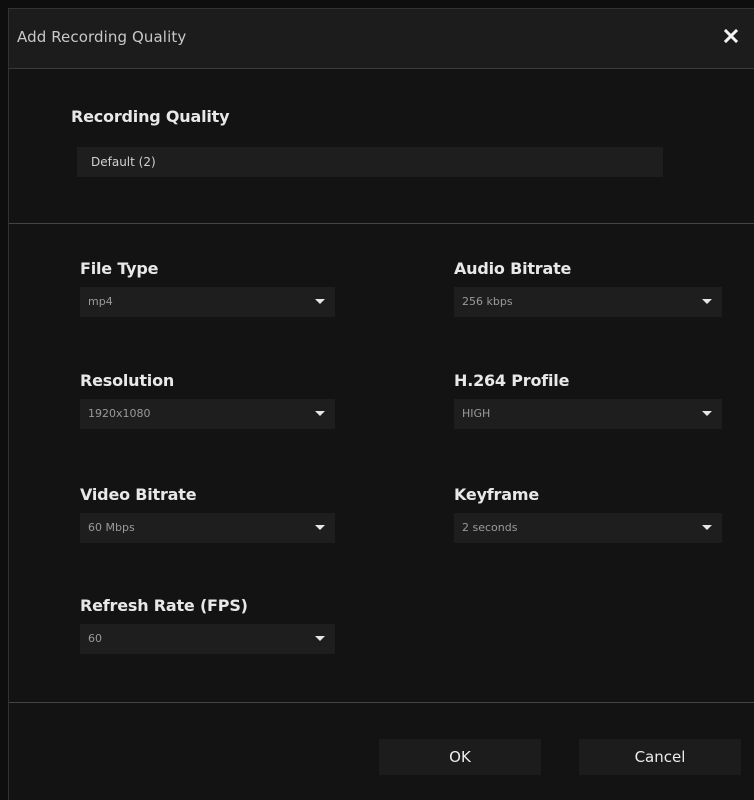 The height and width of the screenshot is (800, 754). What do you see at coordinates (512, 380) in the screenshot?
I see `h264-profile-label: H.264 Profile` at bounding box center [512, 380].